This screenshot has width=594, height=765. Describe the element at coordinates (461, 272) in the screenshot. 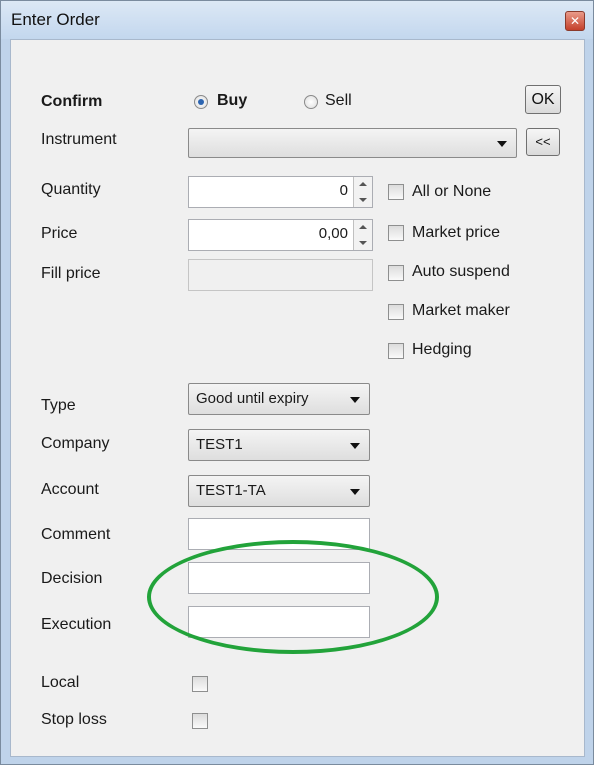

I see `auto-suspend-label: Auto suspend` at that location.